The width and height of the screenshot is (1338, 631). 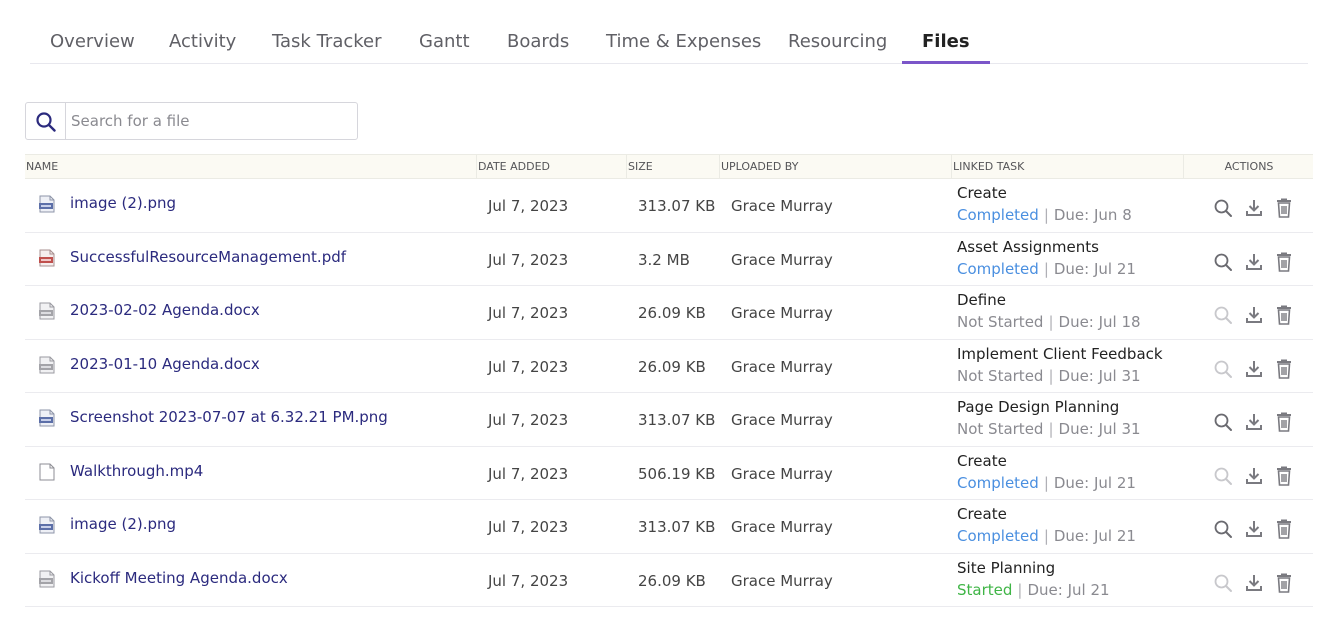 I want to click on file-name-link: Walkthrough.mp4, so click(x=136, y=471).